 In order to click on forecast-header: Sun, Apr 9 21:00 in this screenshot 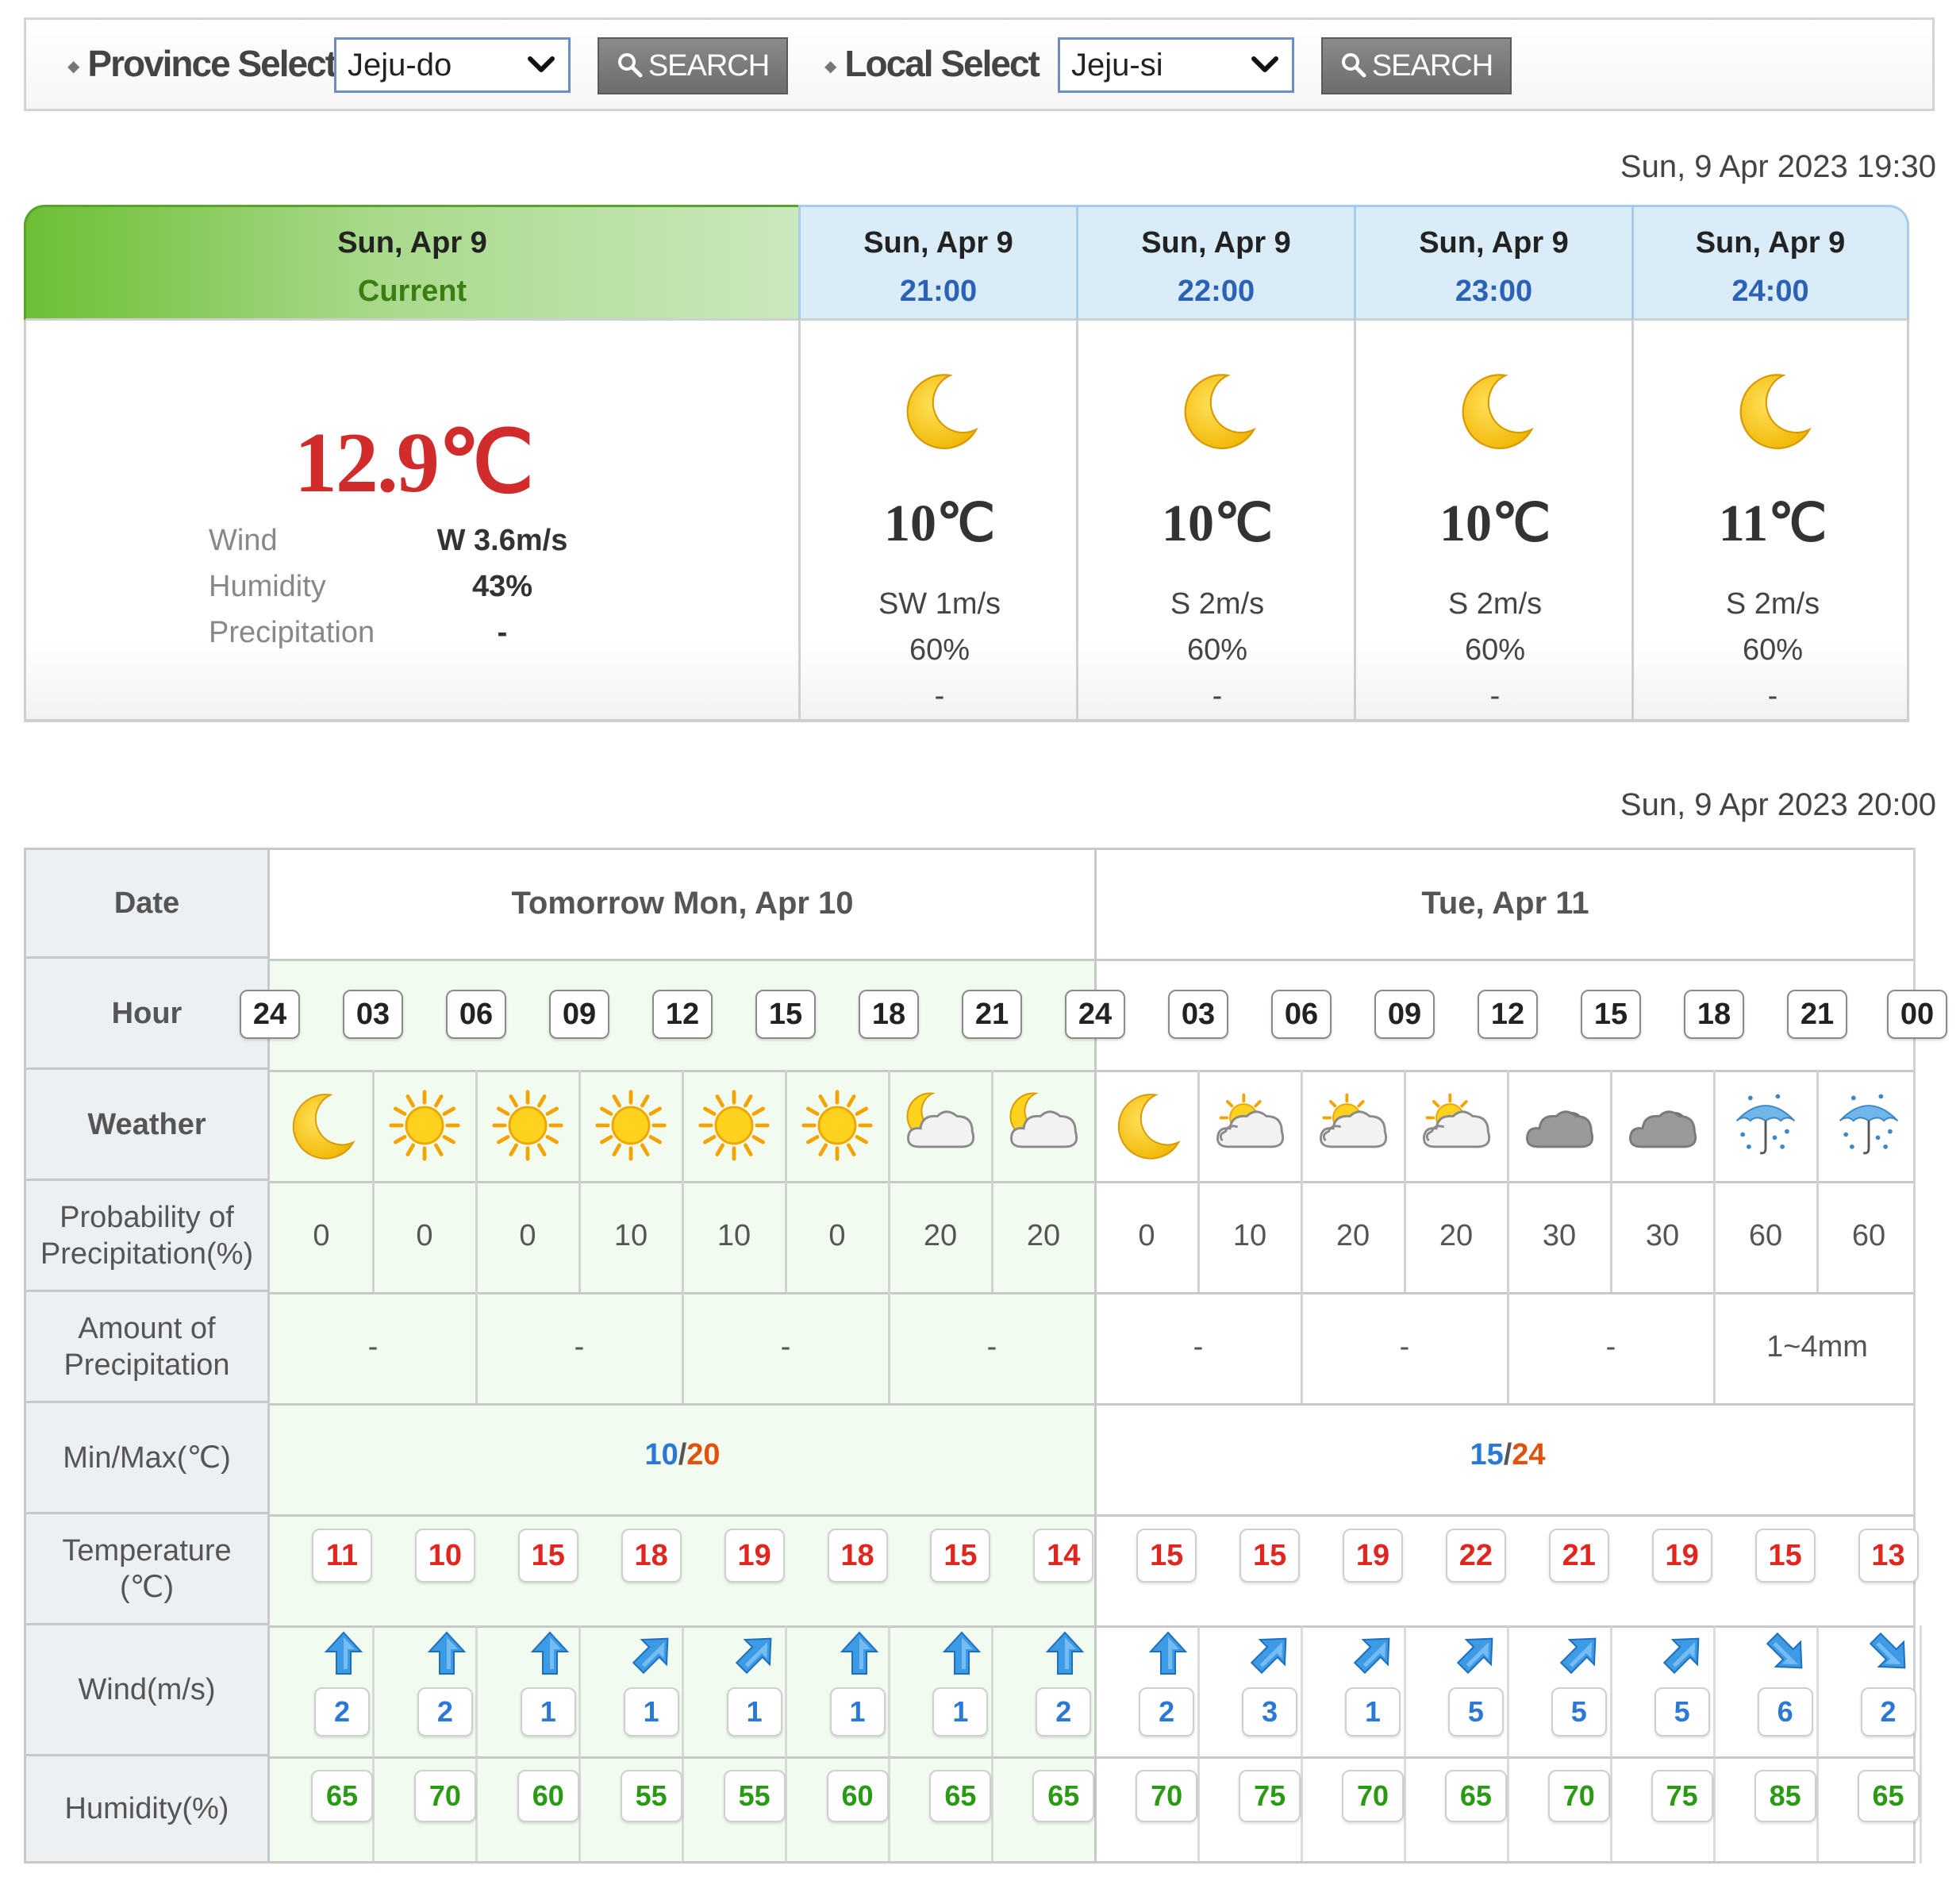, I will do `click(937, 263)`.